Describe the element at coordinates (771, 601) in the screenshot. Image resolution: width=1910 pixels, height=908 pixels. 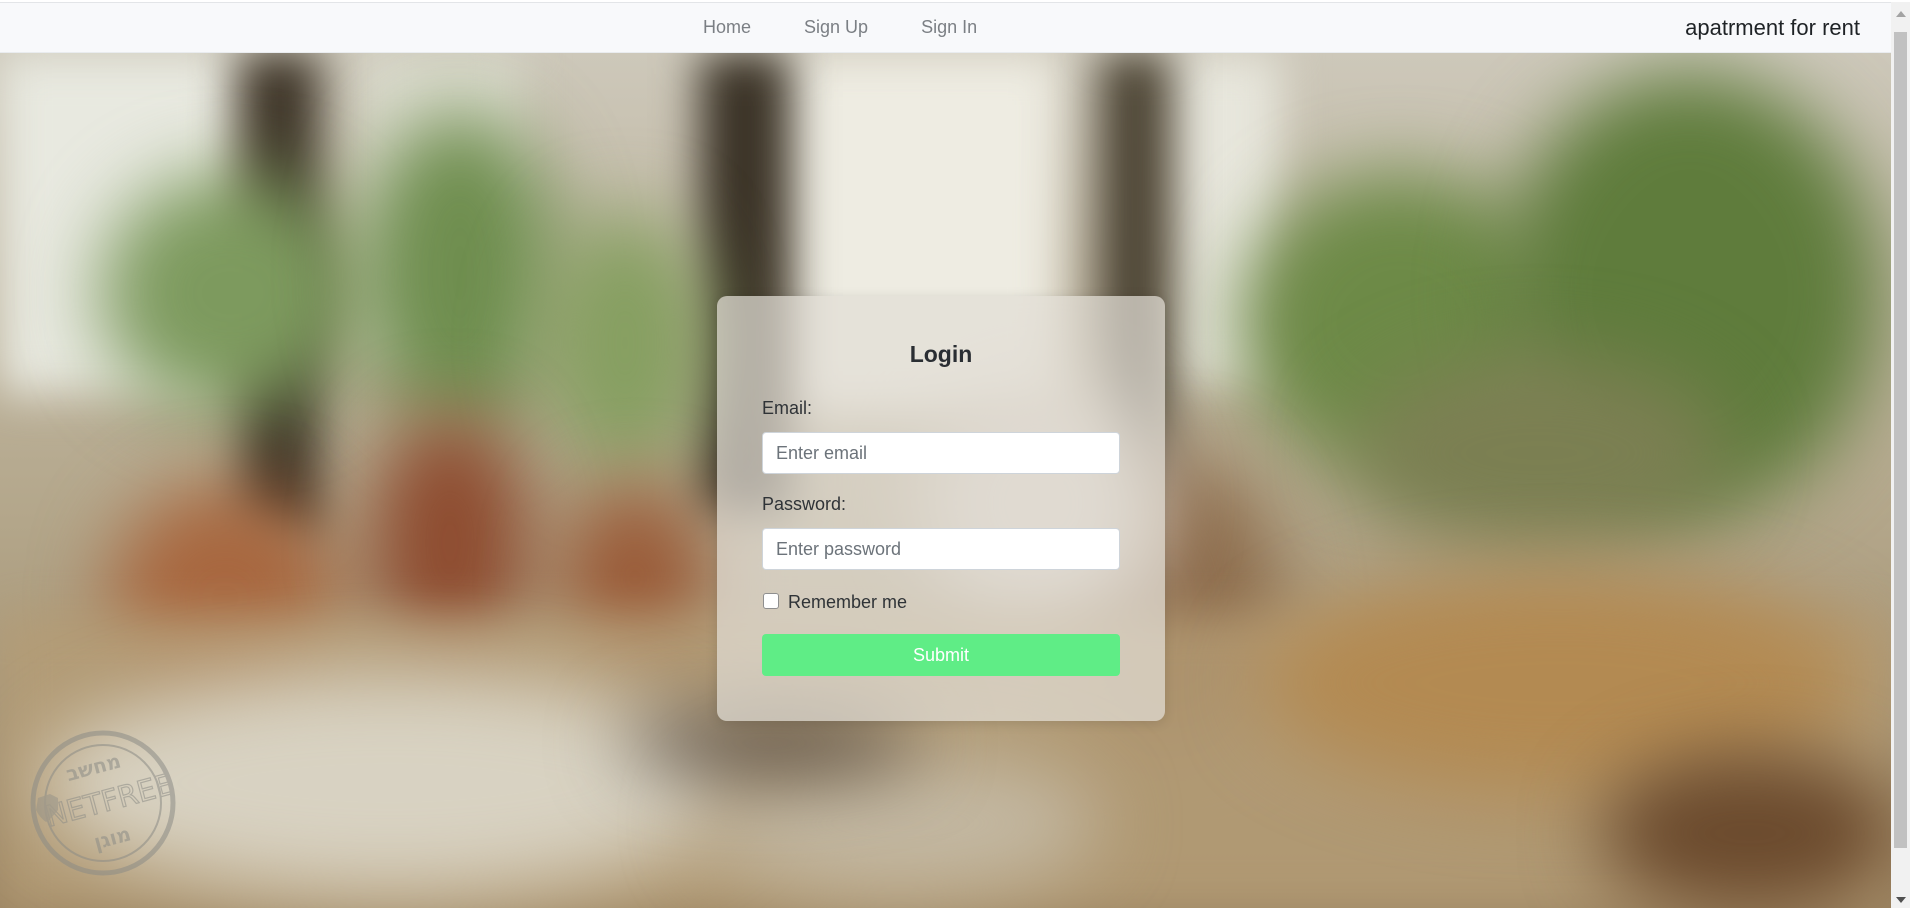
I see `remember-me-checkbox` at that location.